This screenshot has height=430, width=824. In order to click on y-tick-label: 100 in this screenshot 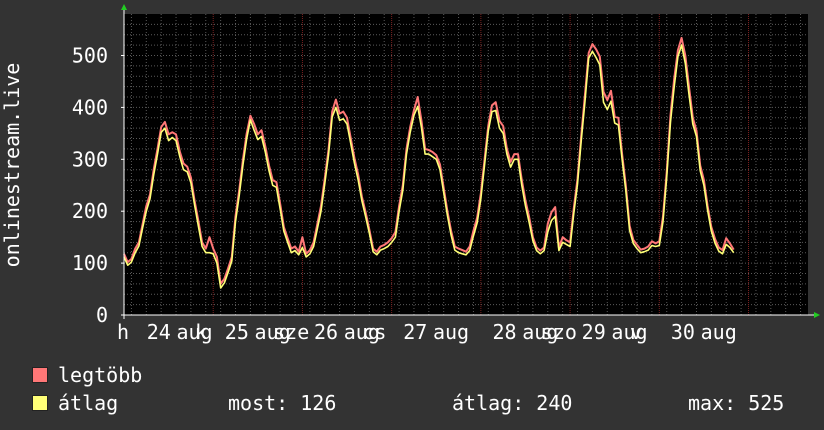, I will do `click(90, 263)`.